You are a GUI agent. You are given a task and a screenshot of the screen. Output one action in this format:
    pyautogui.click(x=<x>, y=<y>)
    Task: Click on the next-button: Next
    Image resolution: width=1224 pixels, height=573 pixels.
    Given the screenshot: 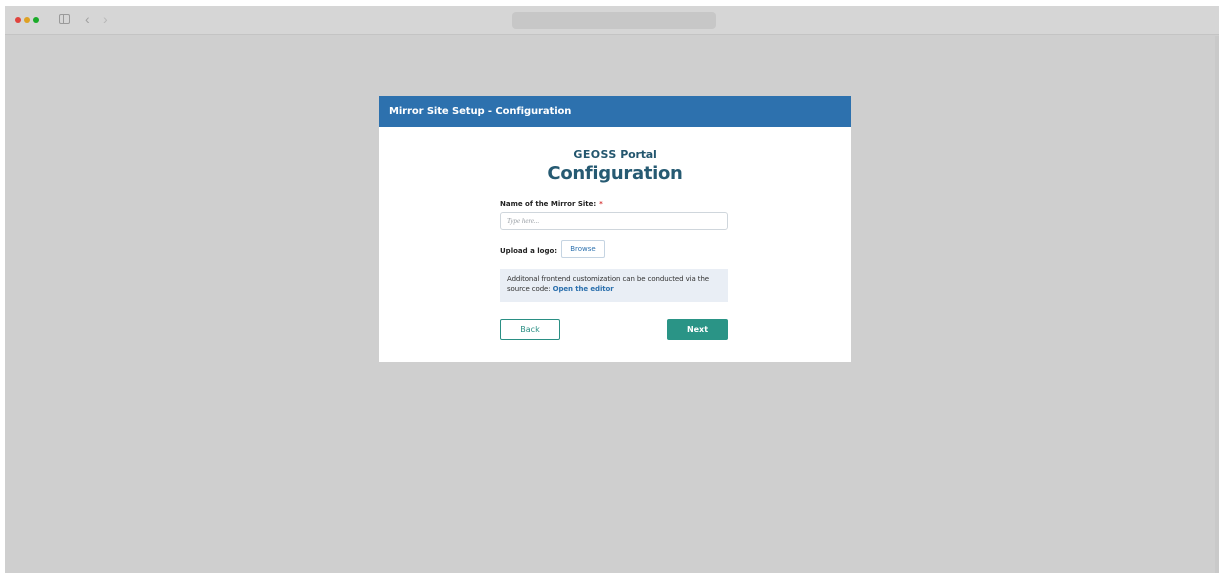 What is the action you would take?
    pyautogui.click(x=697, y=329)
    